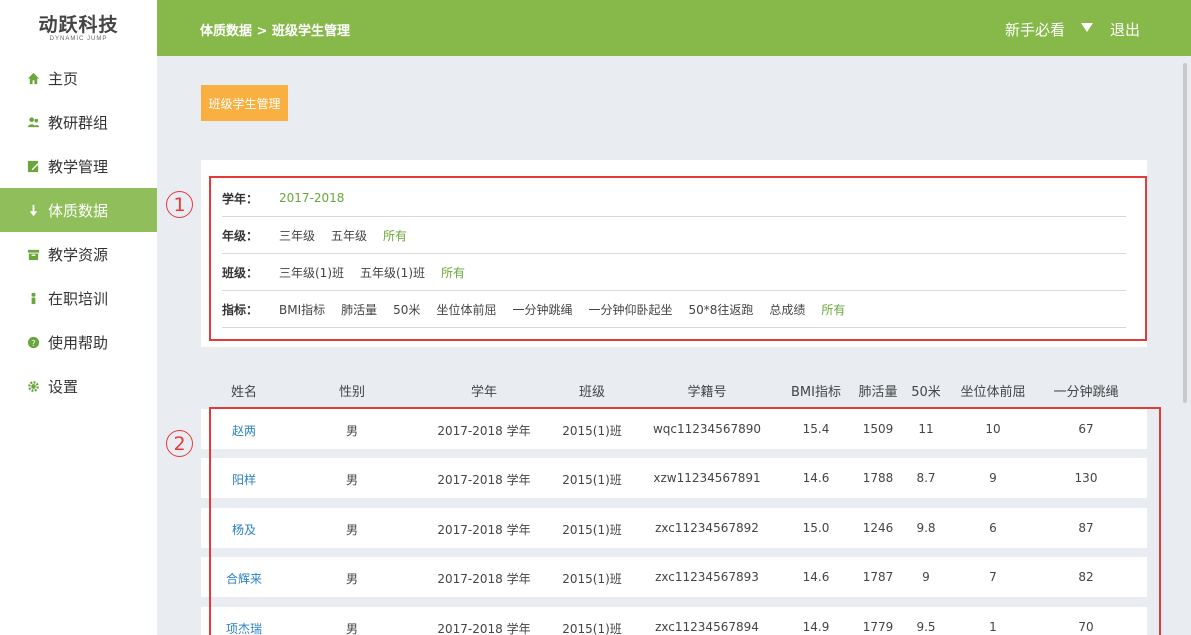 This screenshot has height=635, width=1191. I want to click on sidebar-item-label: 教研群组, so click(78, 122).